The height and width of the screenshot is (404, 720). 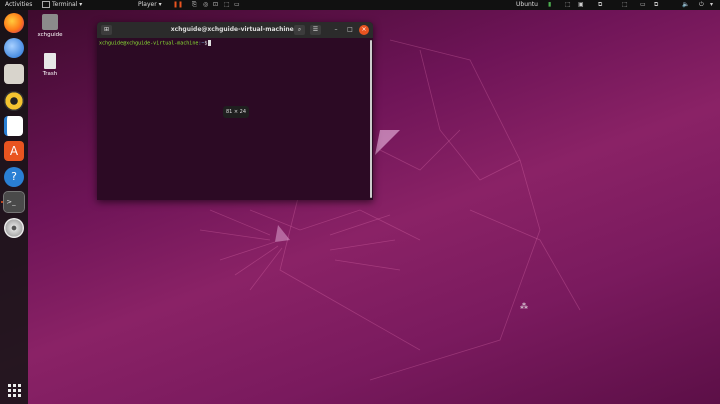 What do you see at coordinates (299, 30) in the screenshot?
I see `search-button: ⌕` at bounding box center [299, 30].